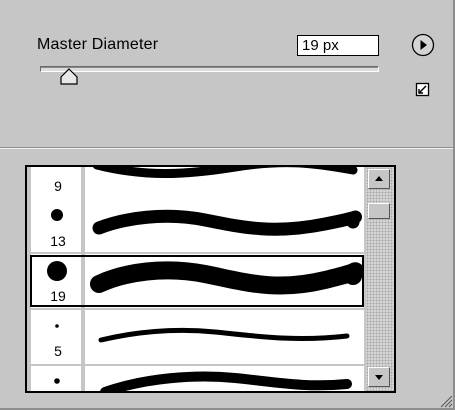  What do you see at coordinates (58, 351) in the screenshot?
I see `brush-size-label: 5` at bounding box center [58, 351].